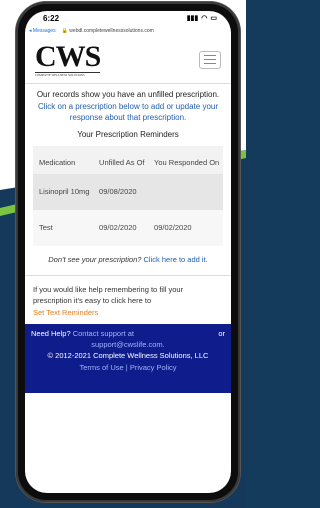 This screenshot has height=508, width=320. I want to click on column-header-medication: Medication, so click(57, 162).